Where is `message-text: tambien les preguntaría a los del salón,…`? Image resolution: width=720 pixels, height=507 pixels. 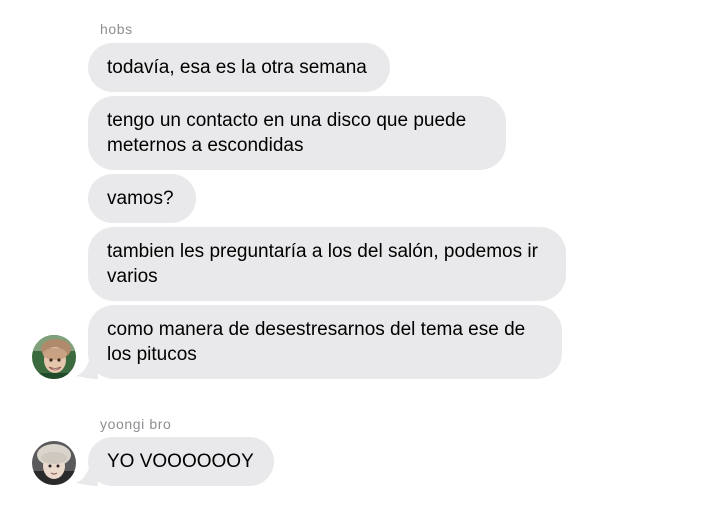 message-text: tambien les preguntaría a los del salón,… is located at coordinates (322, 264).